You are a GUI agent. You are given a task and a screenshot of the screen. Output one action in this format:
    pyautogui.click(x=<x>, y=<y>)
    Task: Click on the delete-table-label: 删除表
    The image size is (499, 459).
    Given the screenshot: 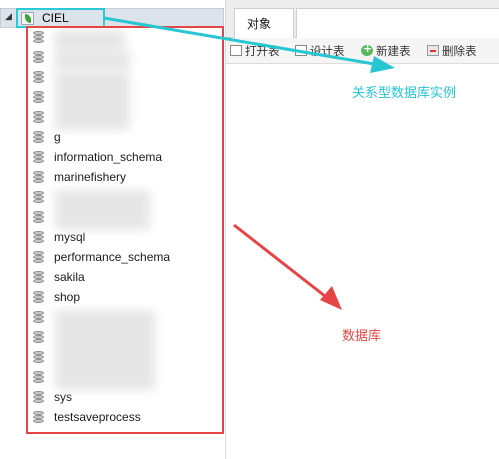 What is the action you would take?
    pyautogui.click(x=459, y=51)
    